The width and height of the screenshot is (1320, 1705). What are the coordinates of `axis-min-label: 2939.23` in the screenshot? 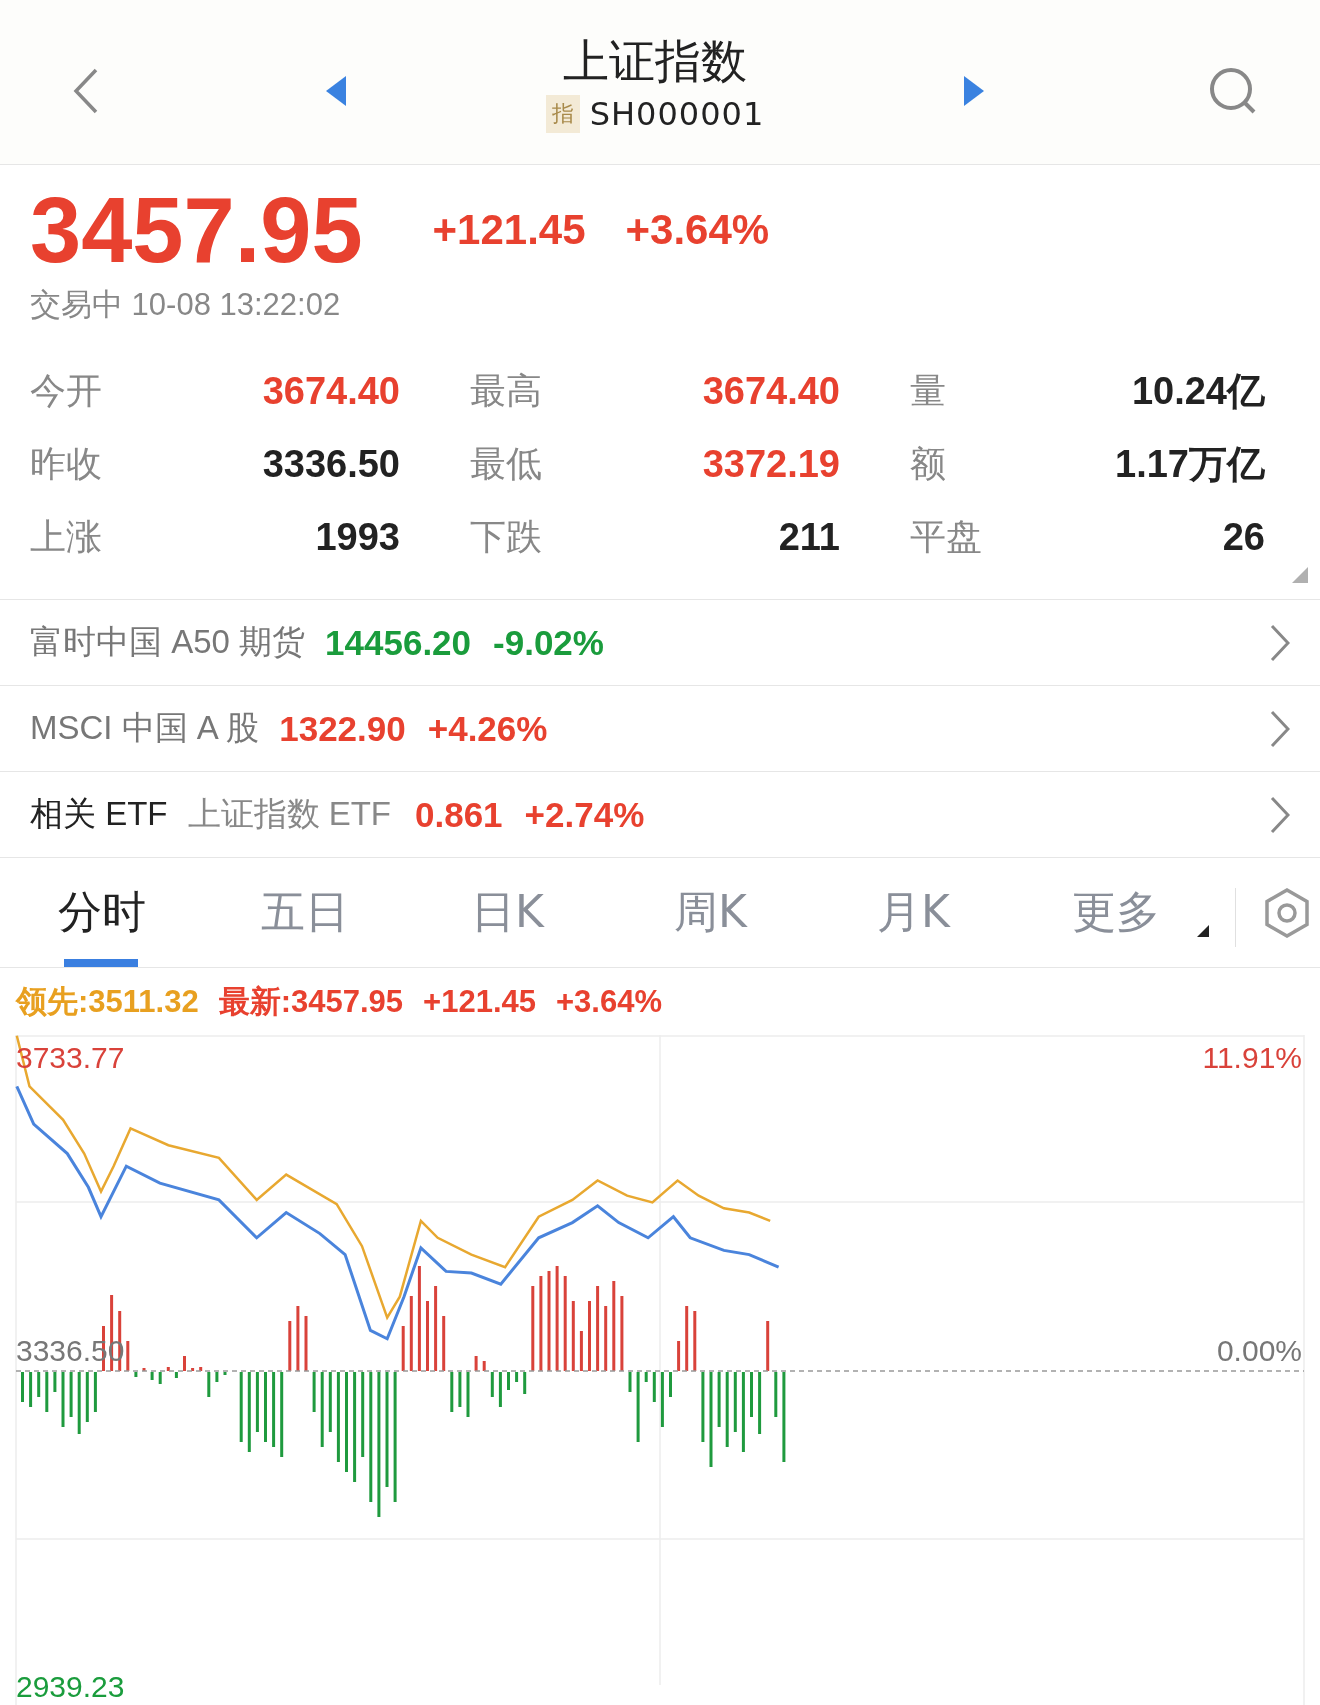 It's located at (70, 1686).